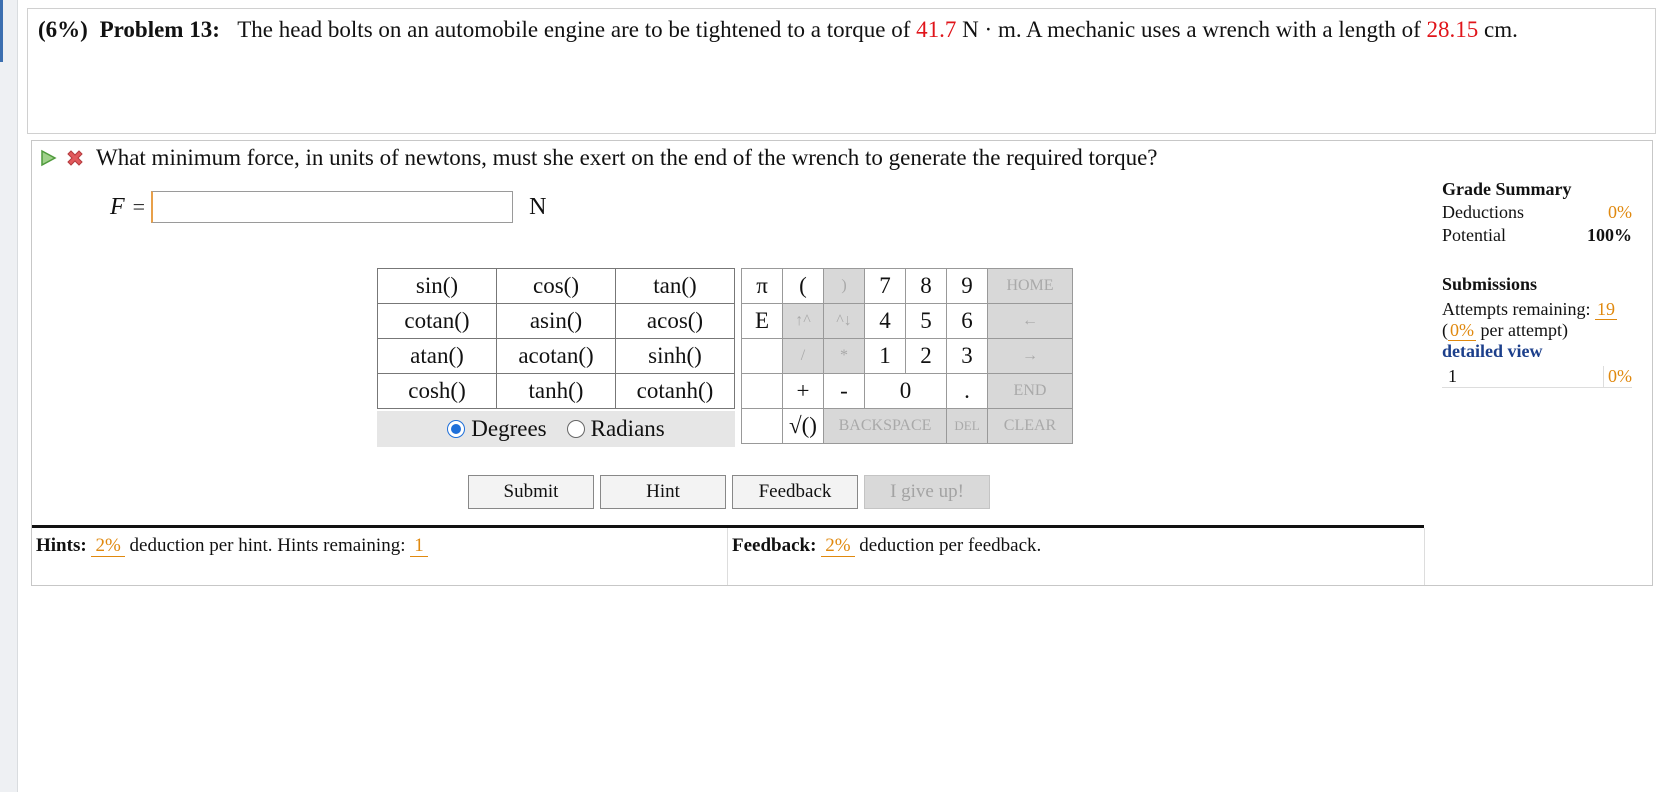  What do you see at coordinates (1462, 330) in the screenshot?
I see `per-attempt-value: 0%` at bounding box center [1462, 330].